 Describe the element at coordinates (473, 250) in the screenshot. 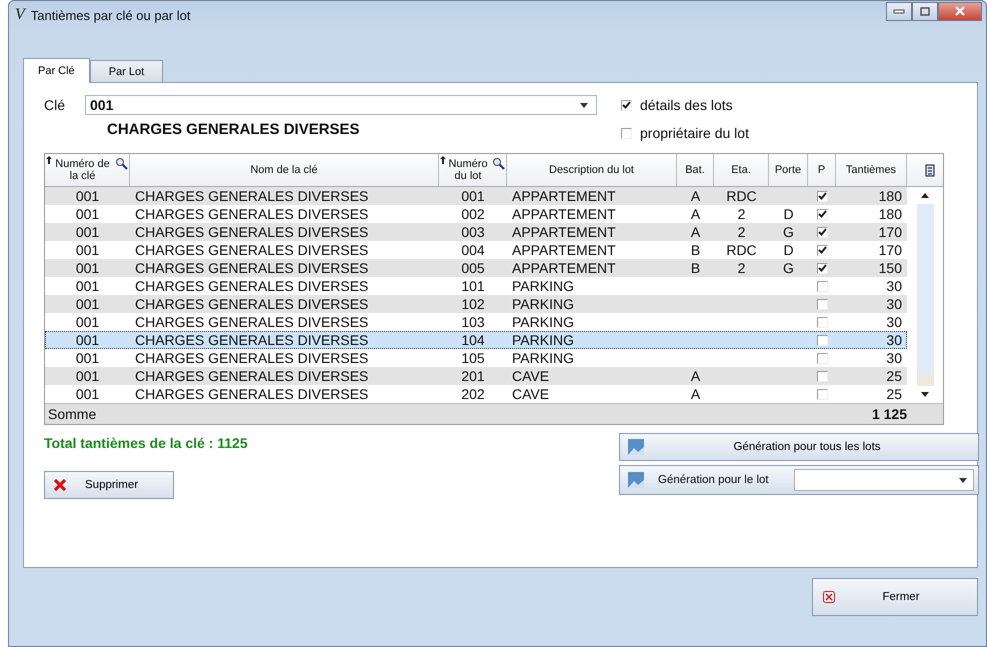

I see `table-cell: 004` at that location.